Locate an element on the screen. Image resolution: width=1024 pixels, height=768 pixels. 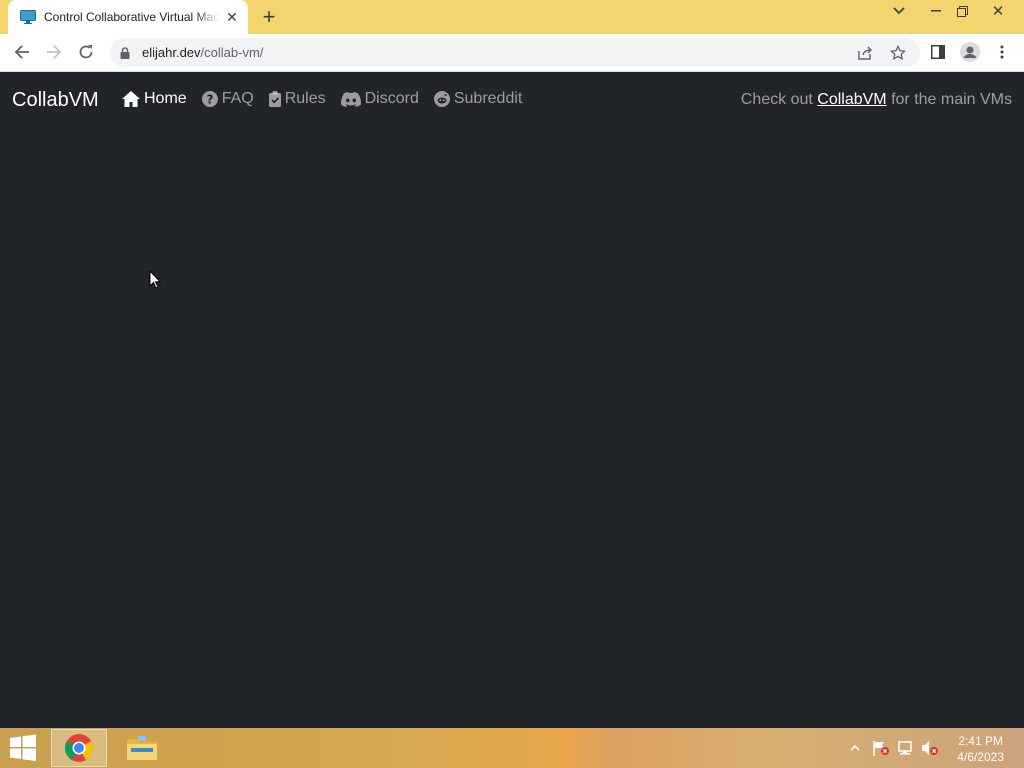
nav-links: Home ? FAQ Rules Discord Subreddit is located at coordinates (329, 99).